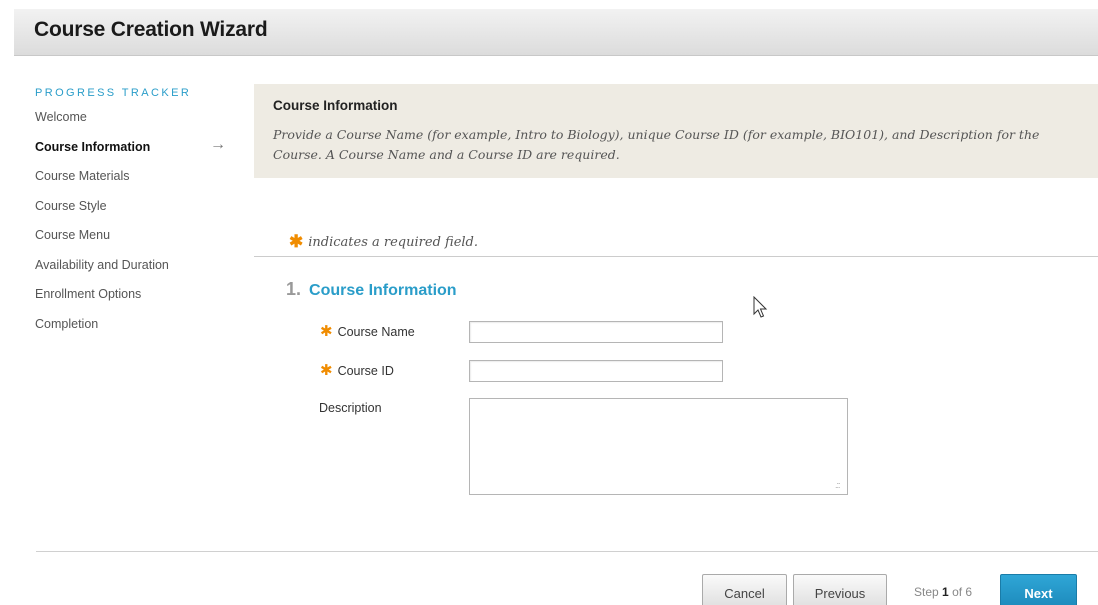 The image size is (1098, 605). What do you see at coordinates (140, 185) in the screenshot?
I see `tracker-item-course-materials: Course Materials` at bounding box center [140, 185].